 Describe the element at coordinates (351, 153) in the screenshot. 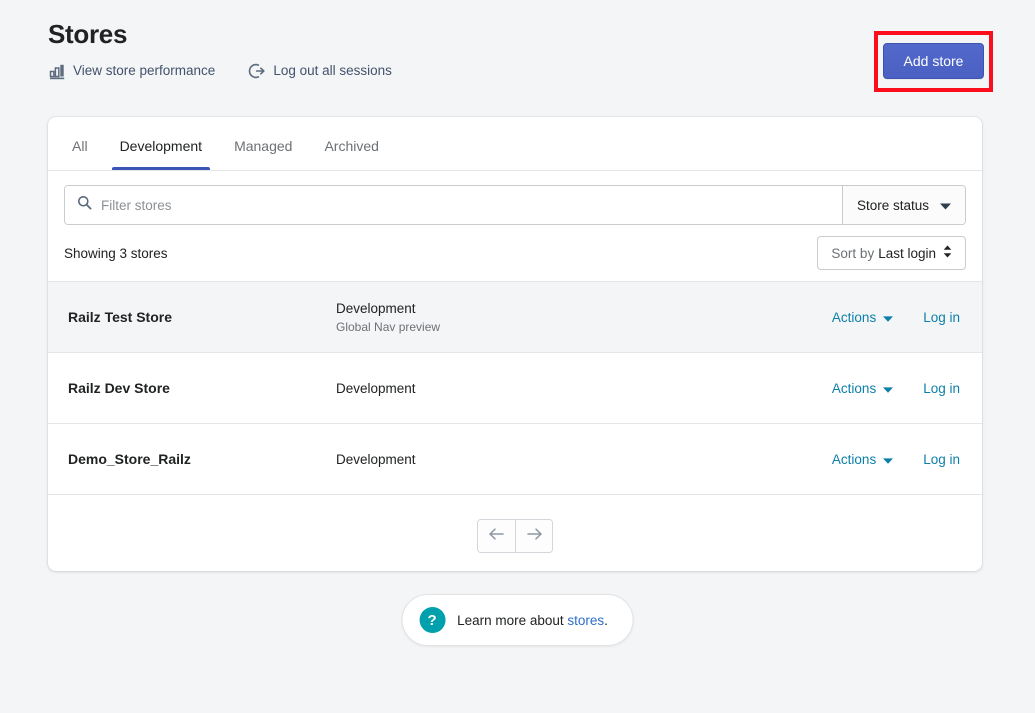

I see `tab-archived: Archived` at that location.